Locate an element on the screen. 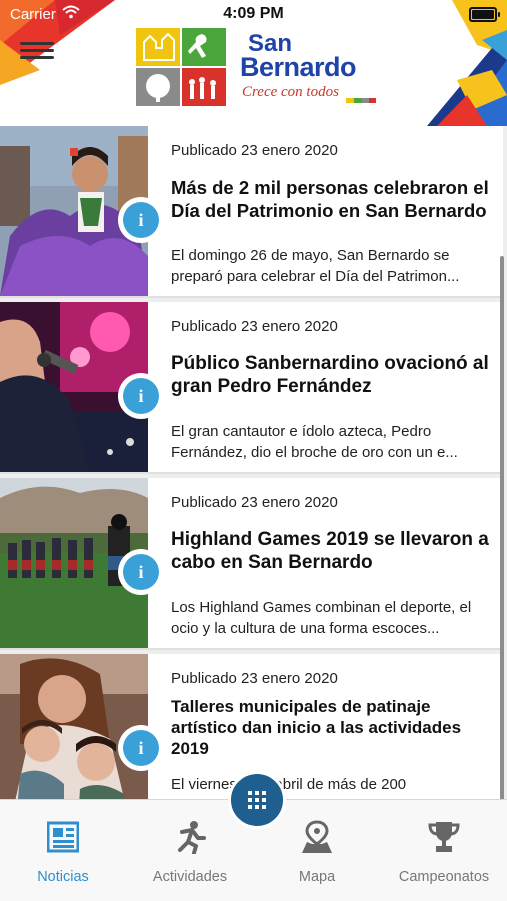 The width and height of the screenshot is (507, 901). map-pin-icon is located at coordinates (317, 836).